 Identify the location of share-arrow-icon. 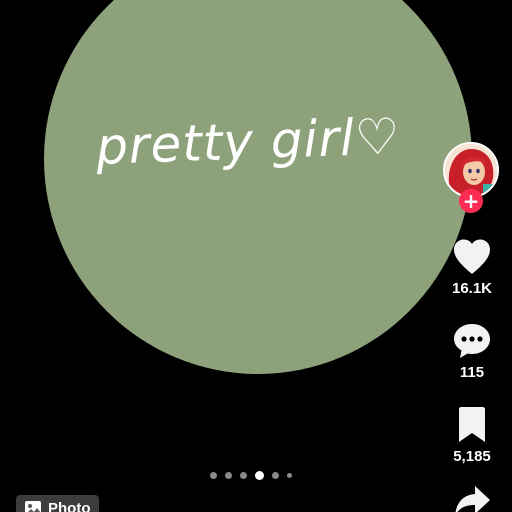
(472, 498).